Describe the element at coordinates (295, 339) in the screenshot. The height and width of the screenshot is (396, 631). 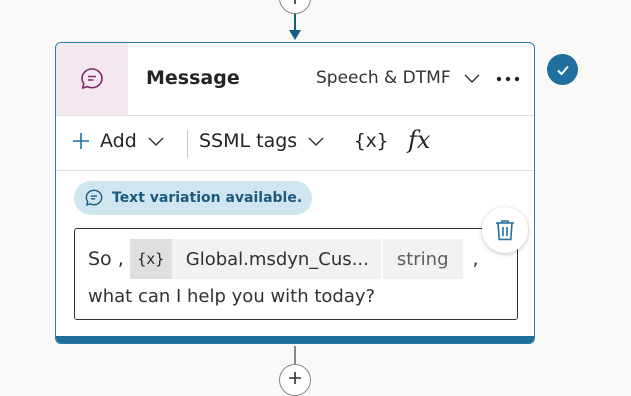
I see `card-bottom-accent` at that location.